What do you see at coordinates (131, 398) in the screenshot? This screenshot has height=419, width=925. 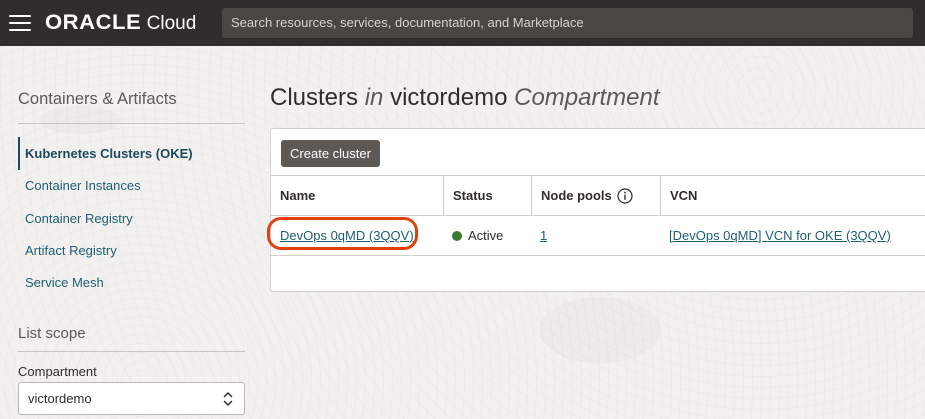 I see `compartment-select: victordemo` at bounding box center [131, 398].